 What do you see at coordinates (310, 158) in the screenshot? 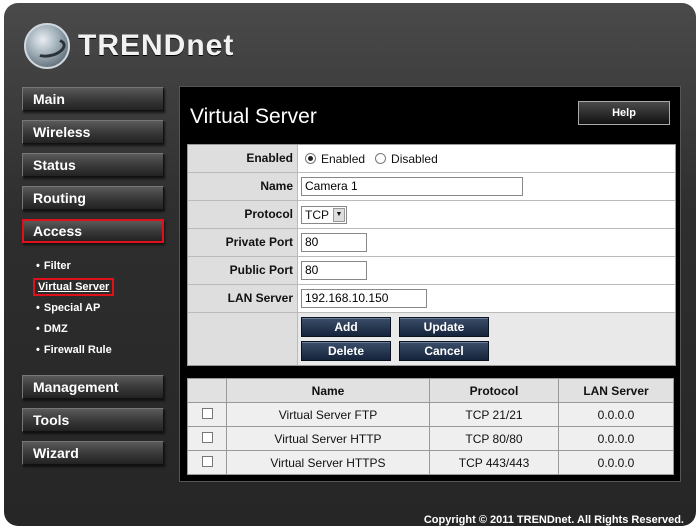
I see `enabled-radio` at bounding box center [310, 158].